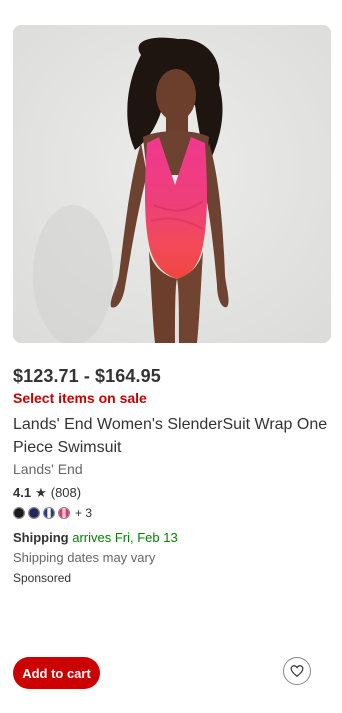 This screenshot has height=713, width=342. I want to click on shipping-info: Shipping arrives Fri, Feb 13, so click(95, 537).